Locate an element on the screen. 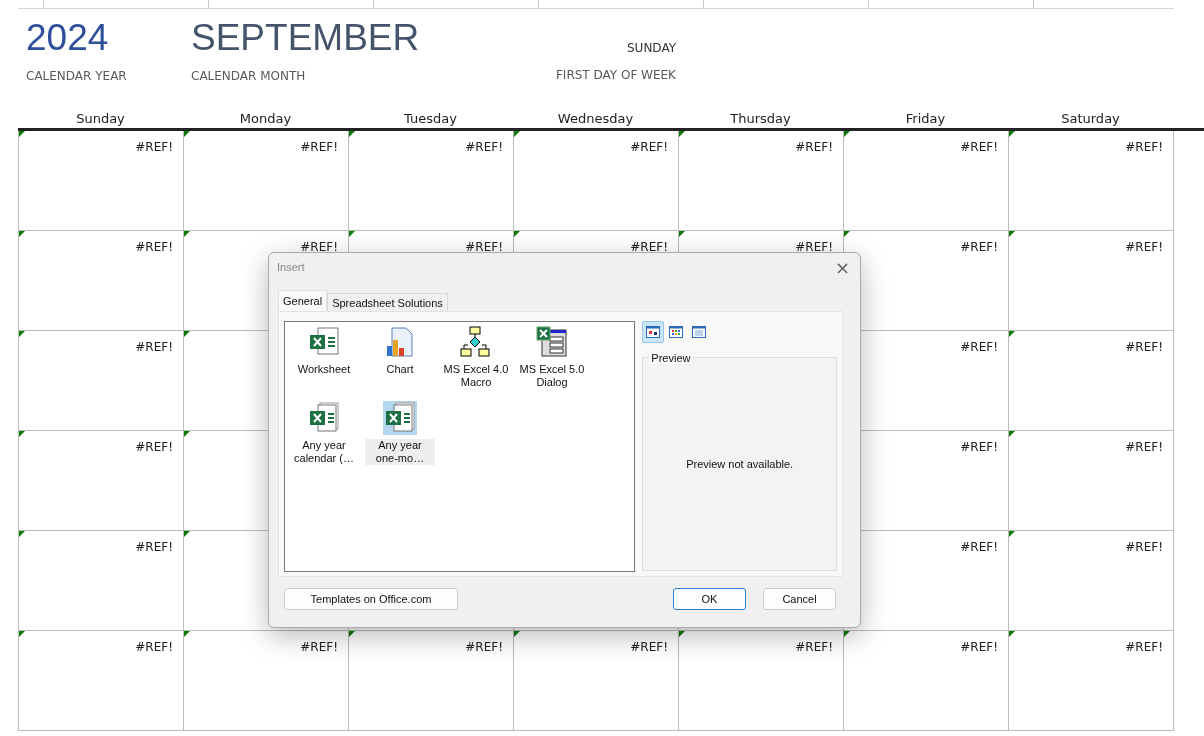 The image size is (1204, 736). weekday-header: Tuesday is located at coordinates (430, 119).